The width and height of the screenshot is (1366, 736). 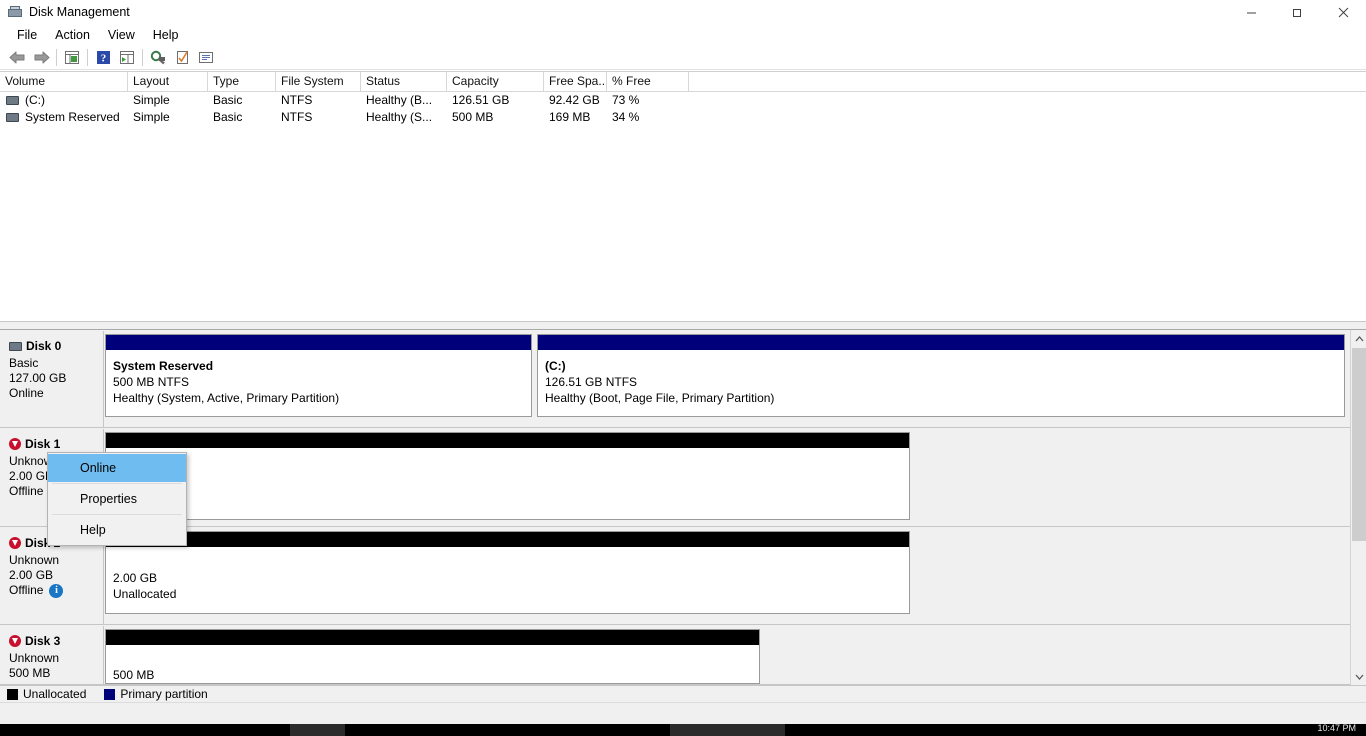 I want to click on disk-partitions-disk-2: 2.00 GB Unallocated, so click(x=510, y=572).